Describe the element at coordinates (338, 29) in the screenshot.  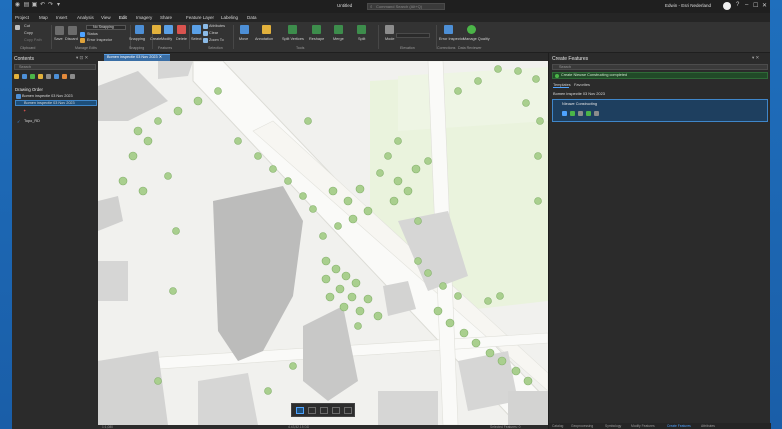
I see `merge-icon` at that location.